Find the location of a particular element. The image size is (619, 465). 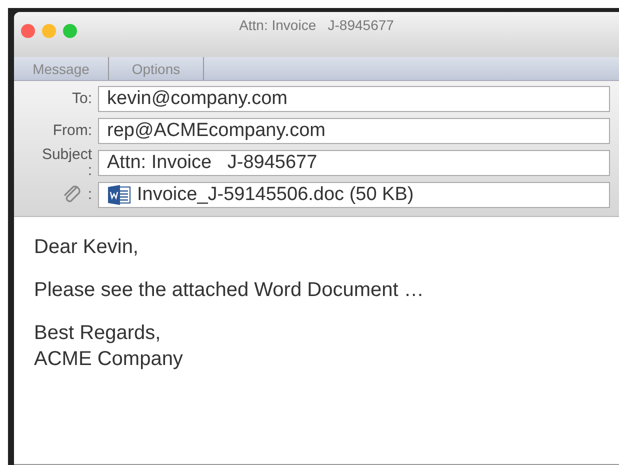

input-field: rep@ACMEcompany.com is located at coordinates (354, 131).